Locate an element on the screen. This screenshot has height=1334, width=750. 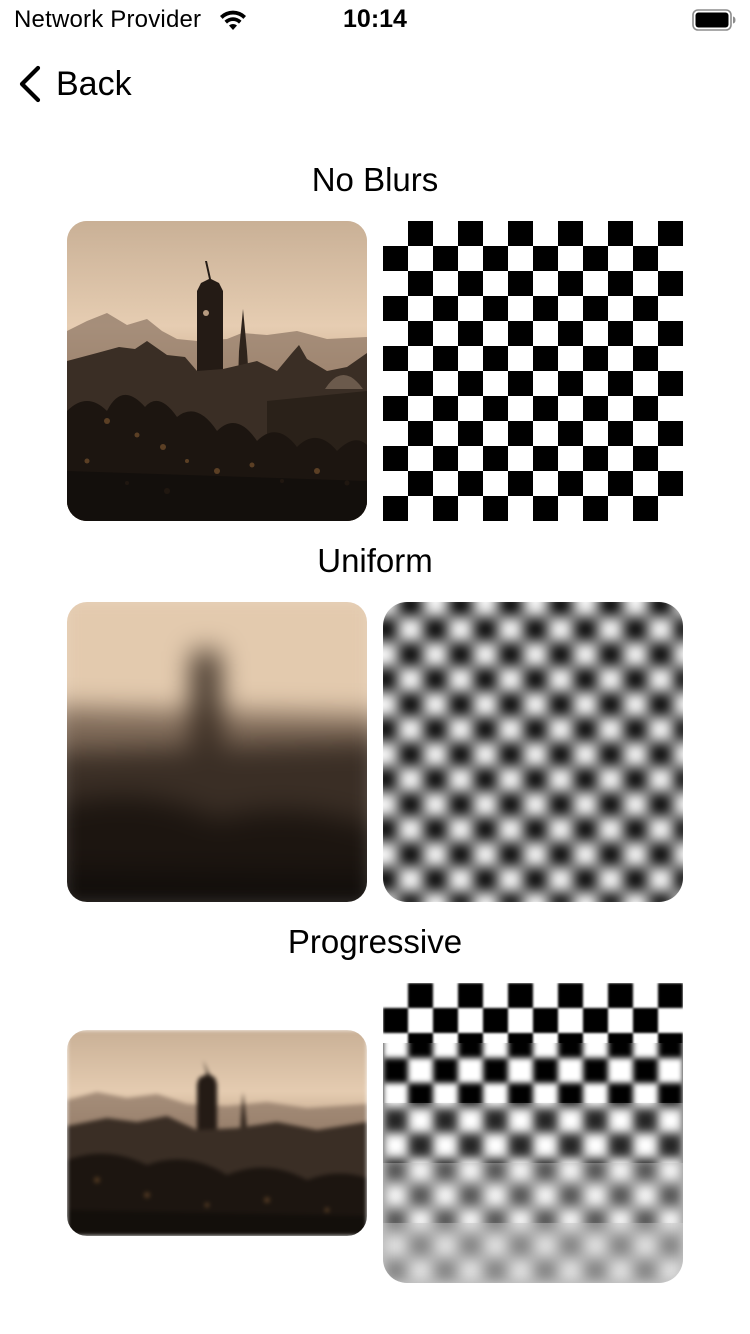
section-title-uniform: Uniform is located at coordinates (375, 560).